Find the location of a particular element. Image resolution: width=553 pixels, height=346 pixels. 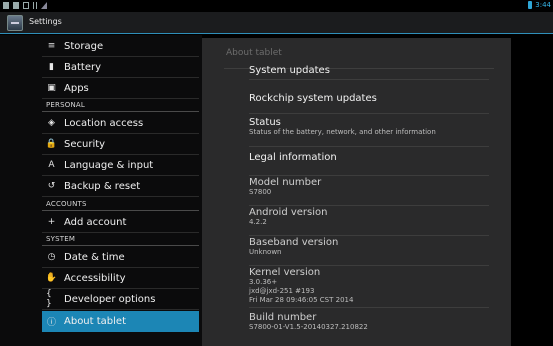

keyboard-icon: A is located at coordinates (51, 165).